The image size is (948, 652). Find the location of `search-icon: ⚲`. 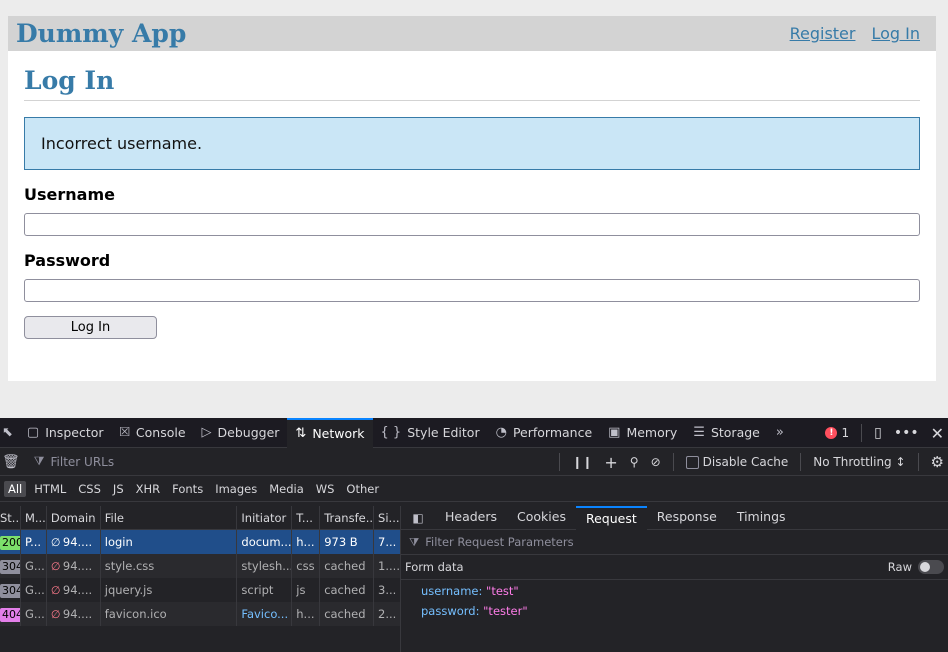

search-icon: ⚲ is located at coordinates (634, 462).